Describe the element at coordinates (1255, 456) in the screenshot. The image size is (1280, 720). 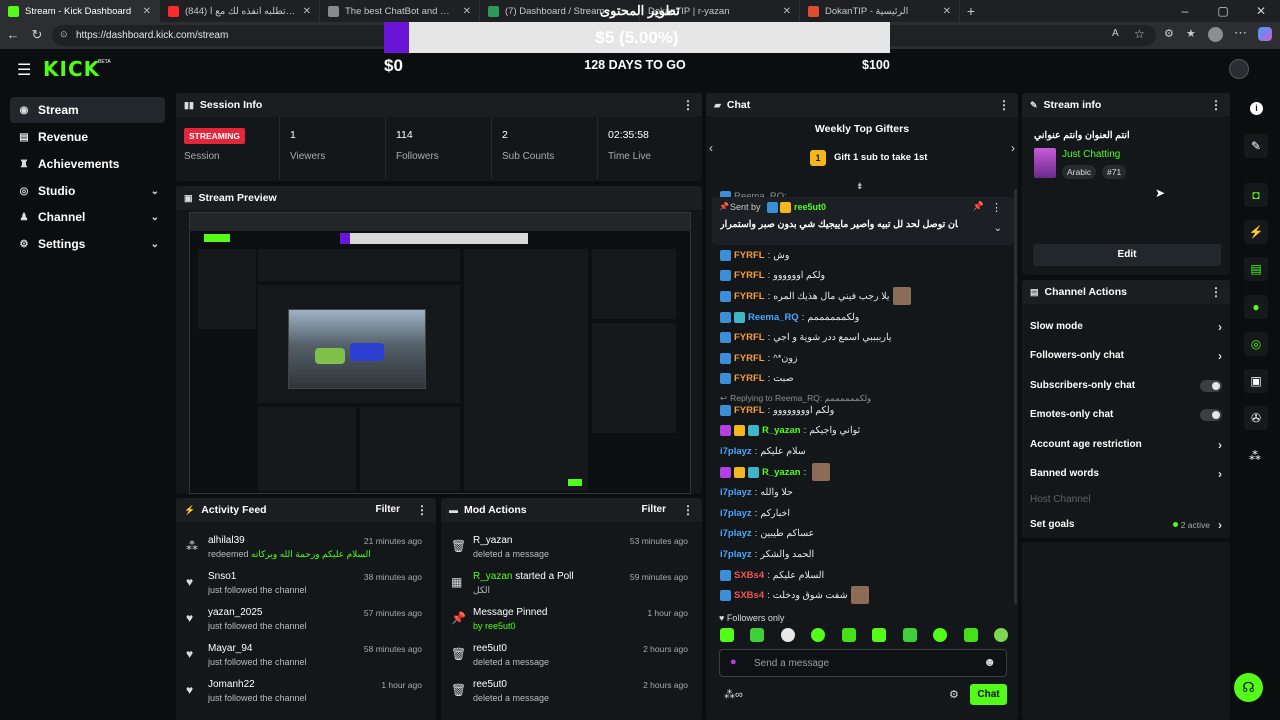
I see `apps-icon: ⁂` at that location.